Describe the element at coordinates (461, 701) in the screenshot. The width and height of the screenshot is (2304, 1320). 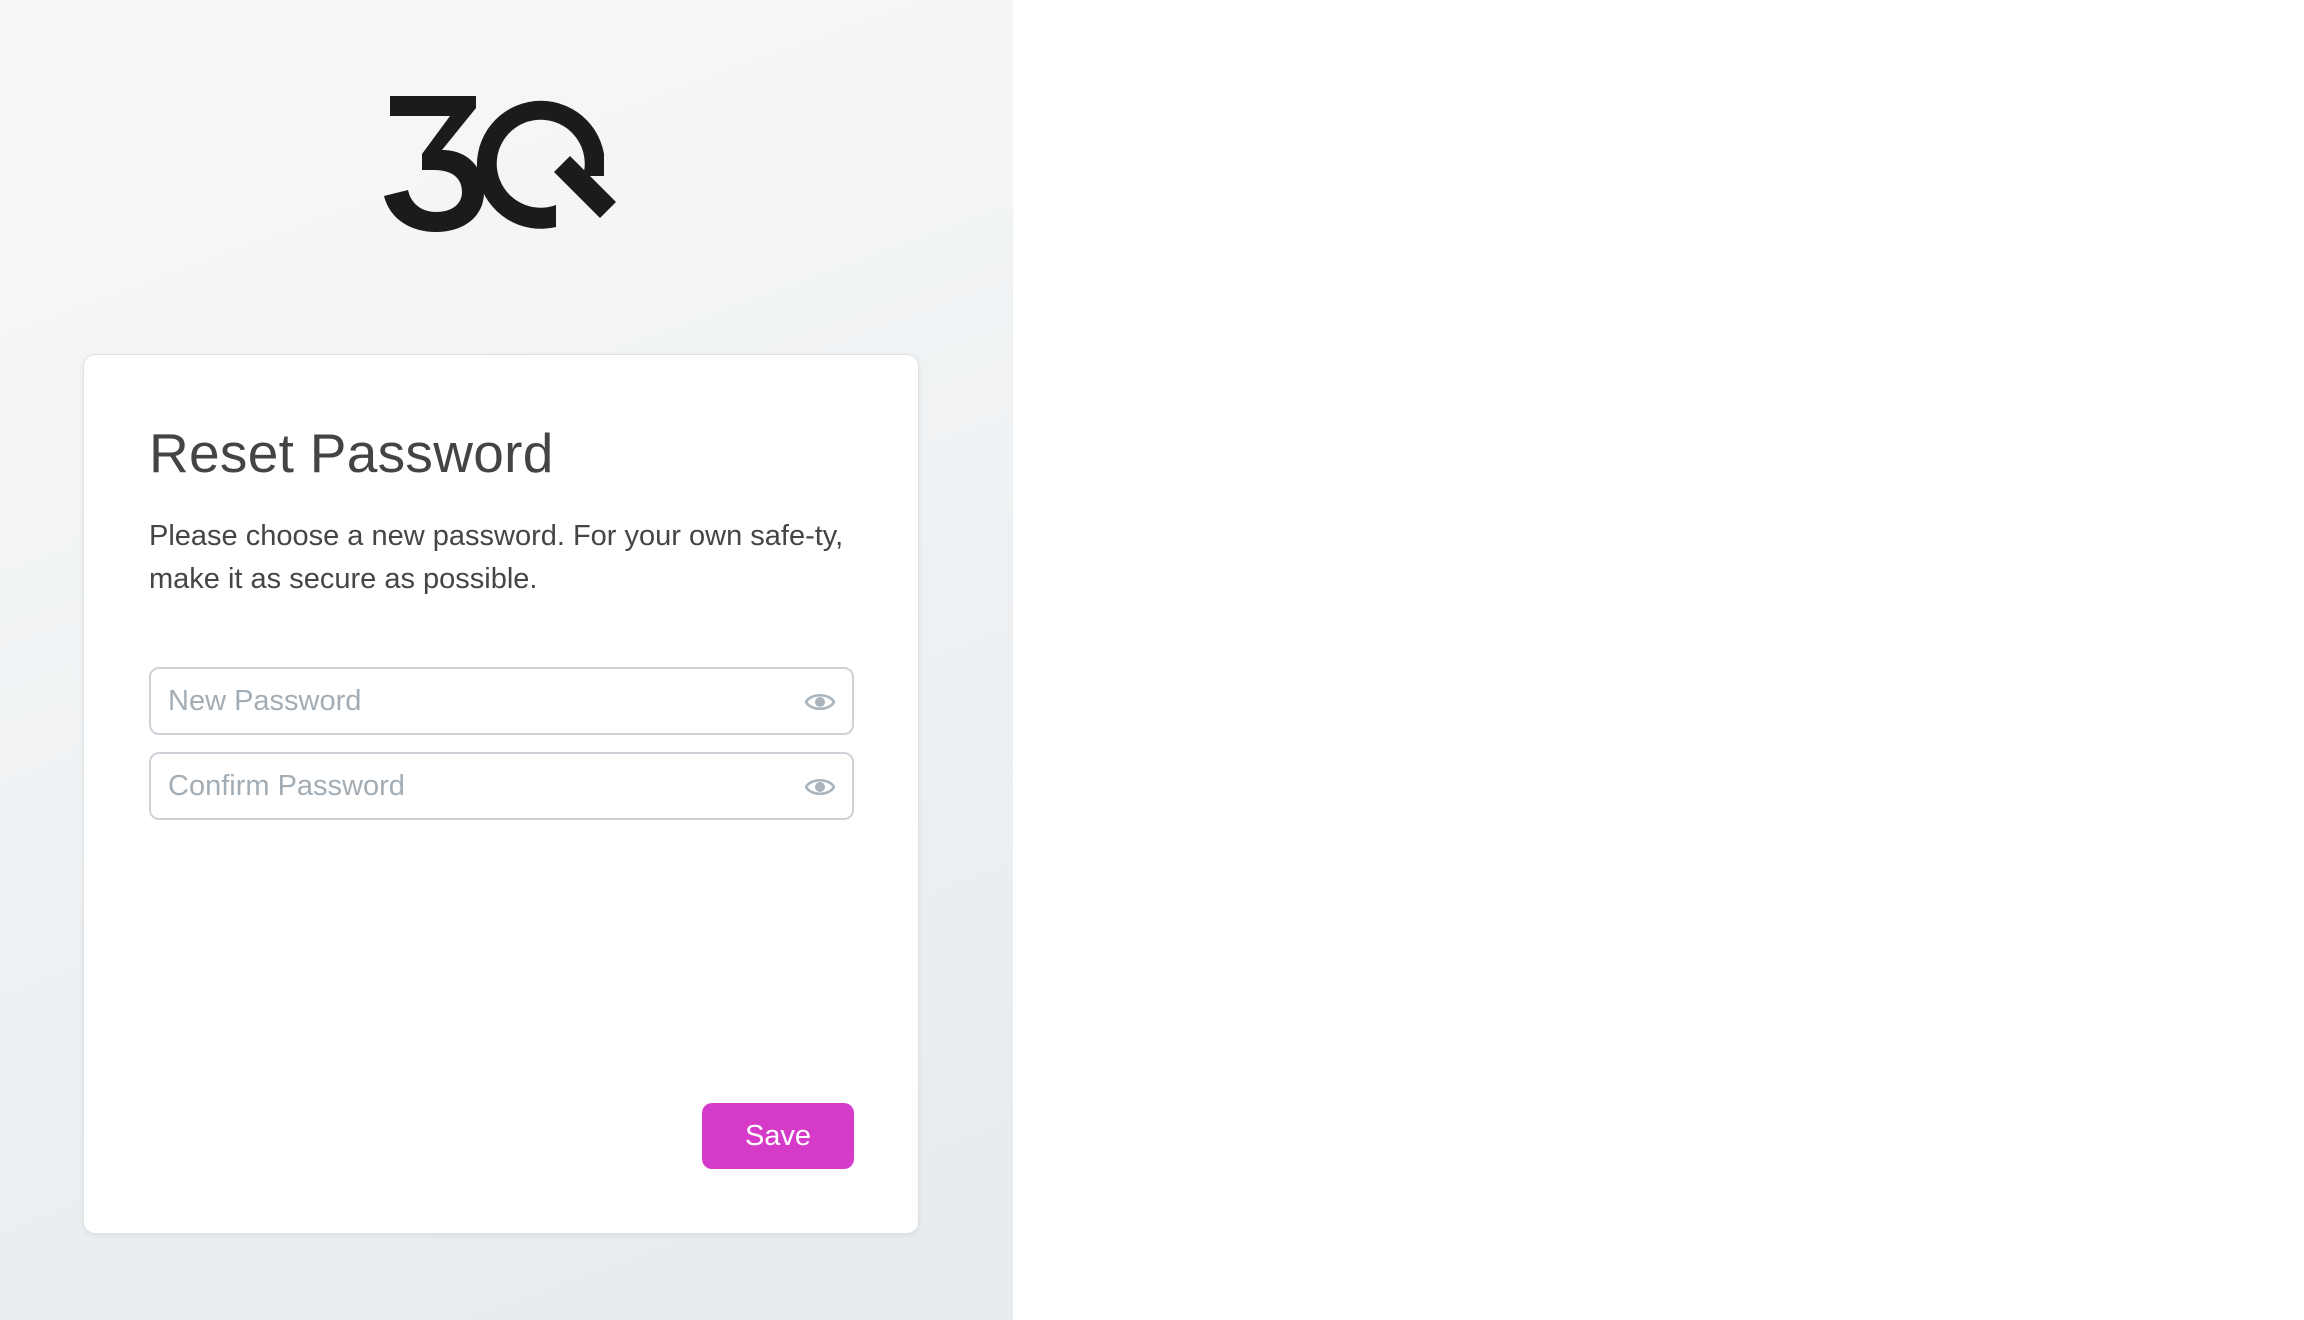
I see `new-password-input` at that location.